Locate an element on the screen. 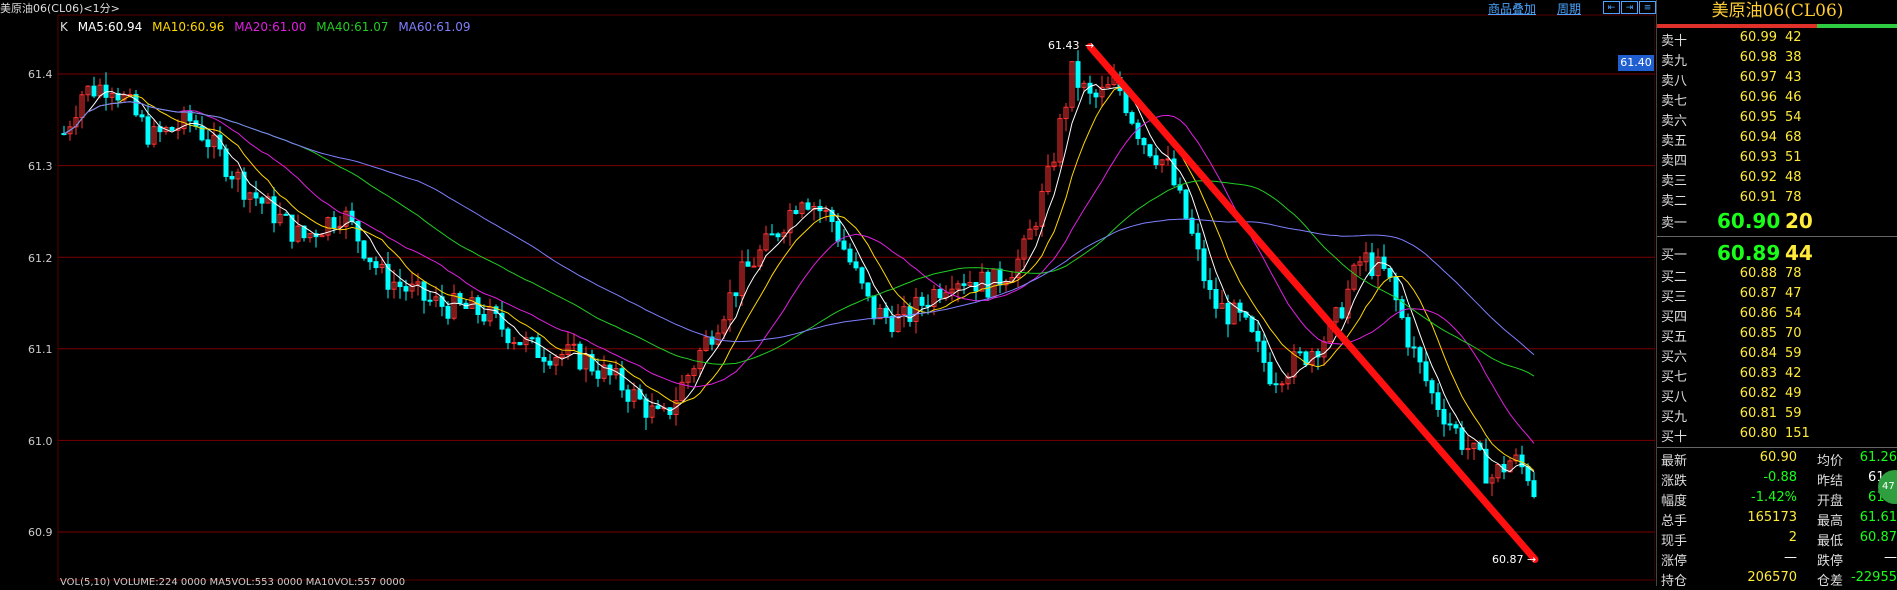 This screenshot has height=590, width=1897. level-volume: 59 is located at coordinates (1793, 353).